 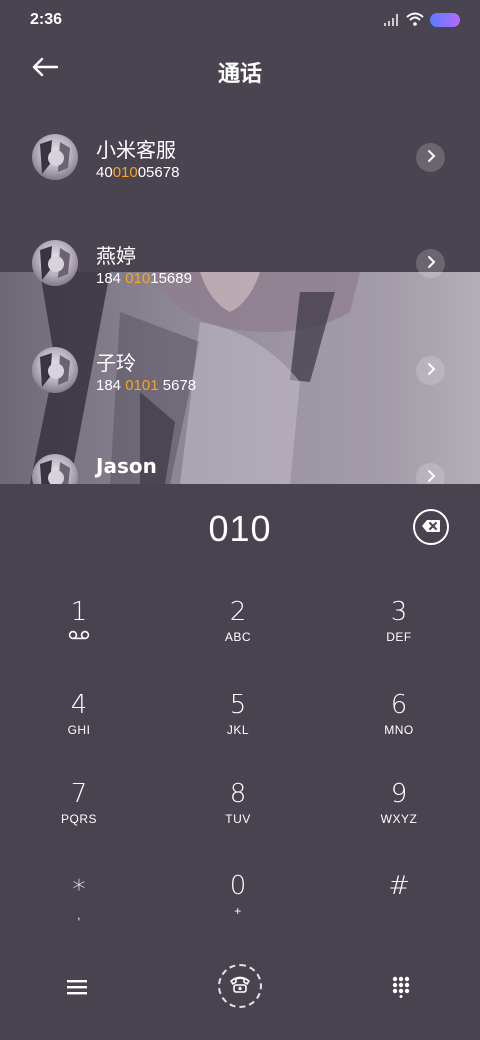 I want to click on menu-button, so click(x=77, y=989).